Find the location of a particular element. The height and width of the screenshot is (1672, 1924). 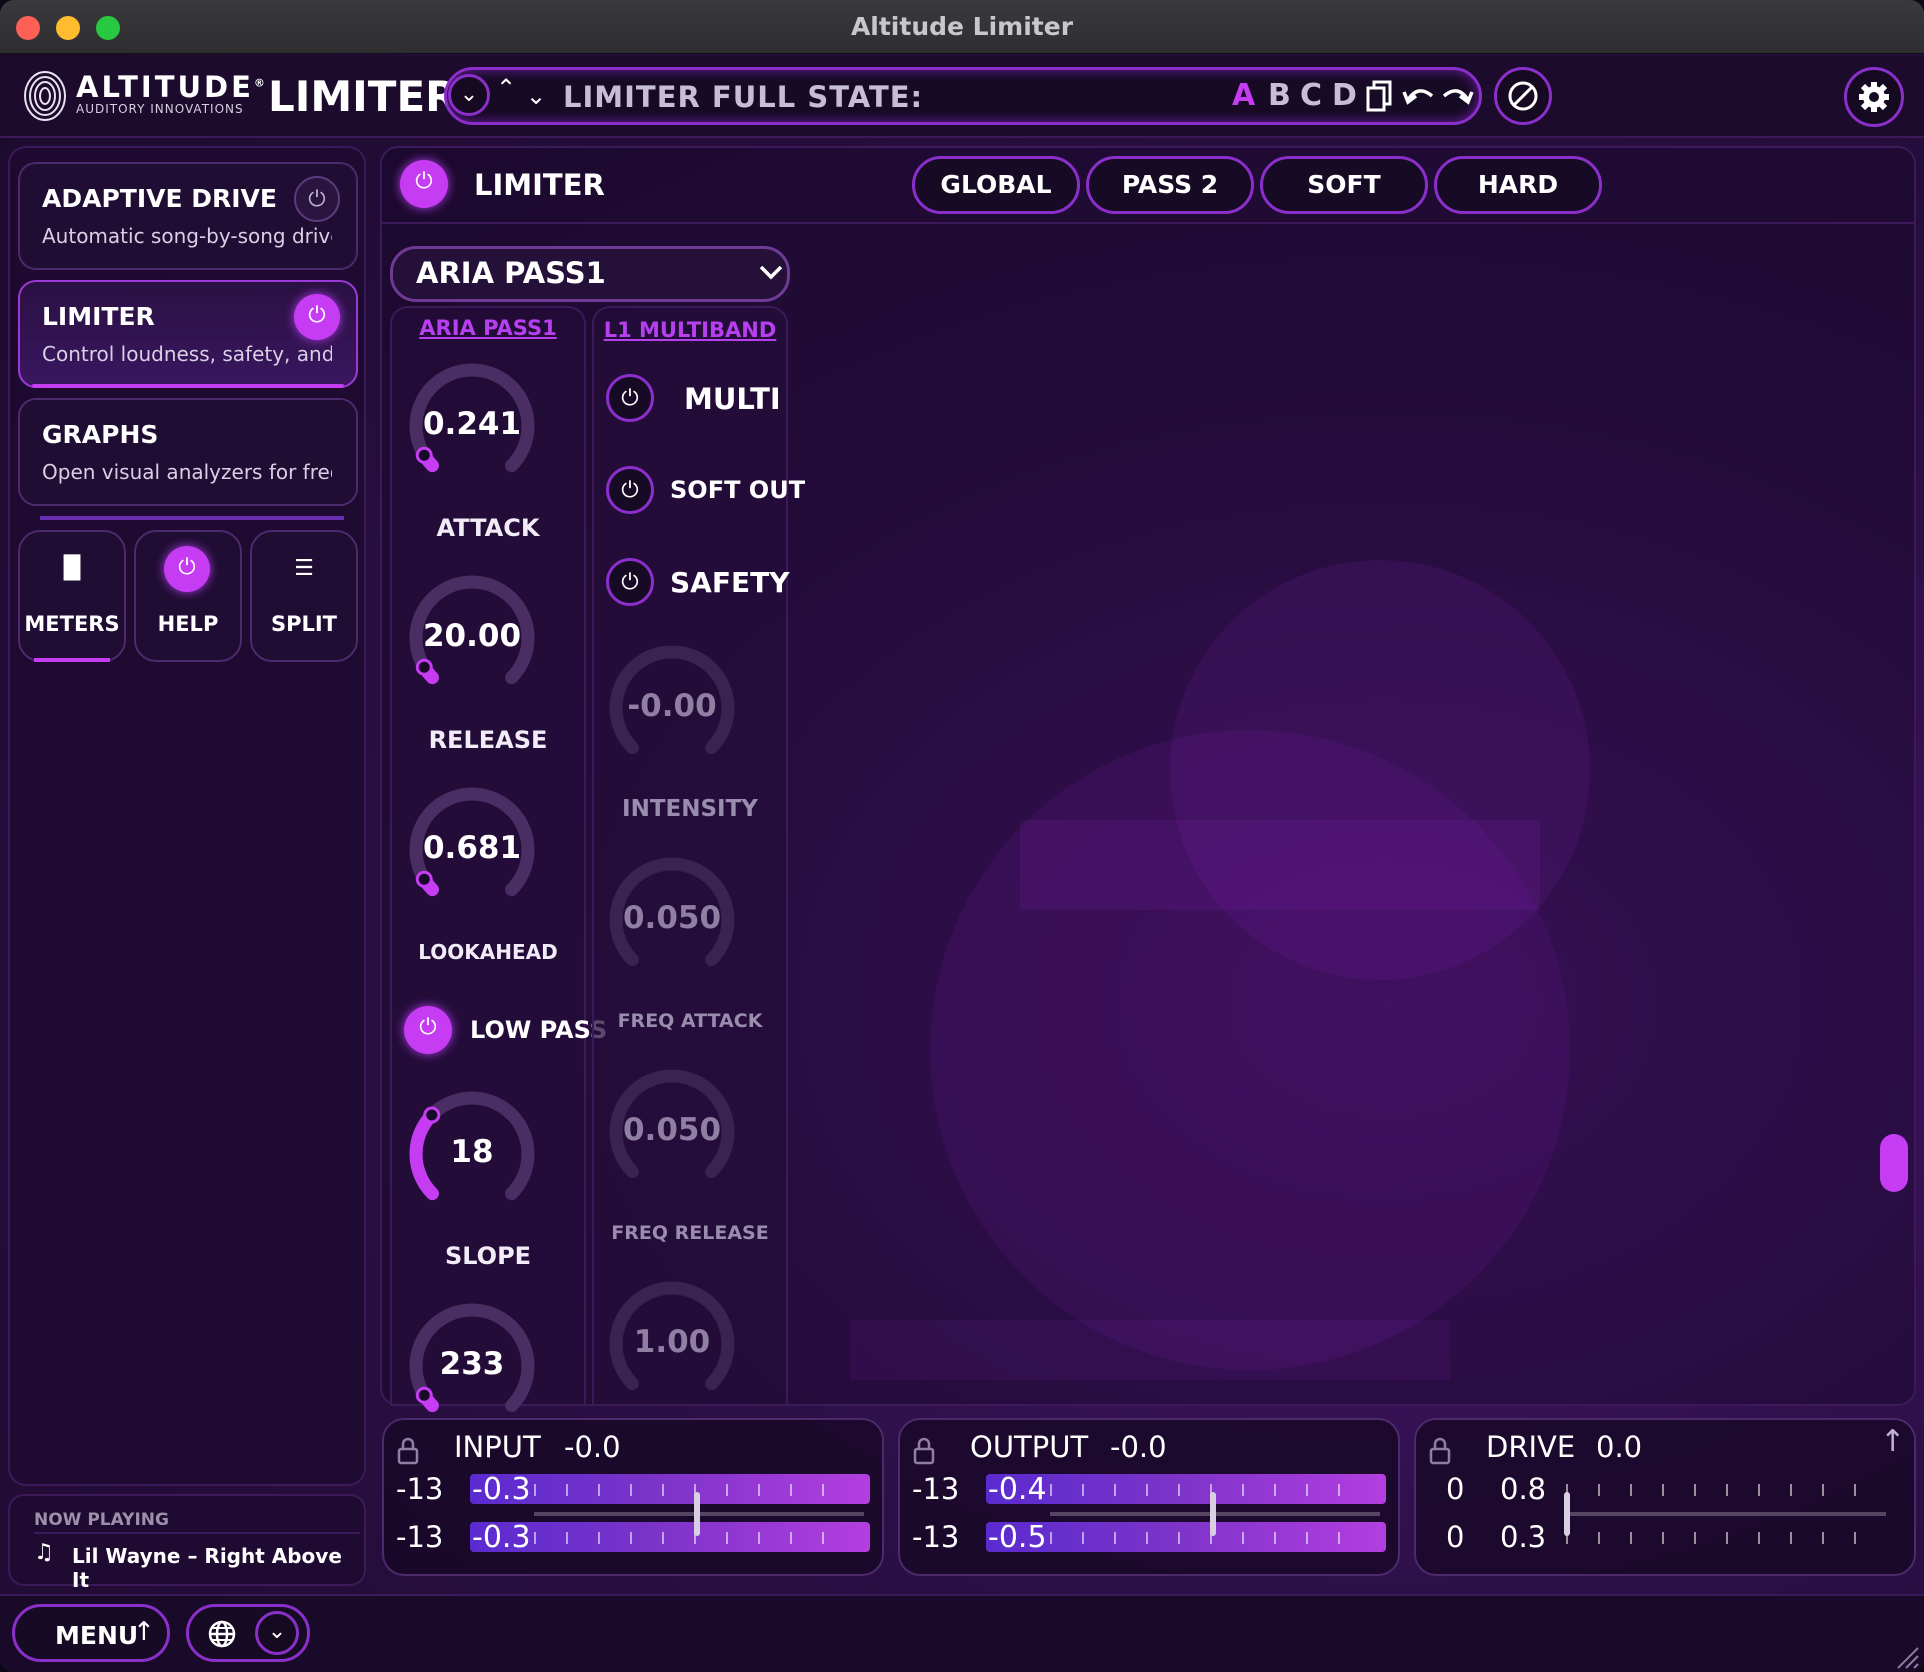

multi-toggle: ⏻ is located at coordinates (630, 398).